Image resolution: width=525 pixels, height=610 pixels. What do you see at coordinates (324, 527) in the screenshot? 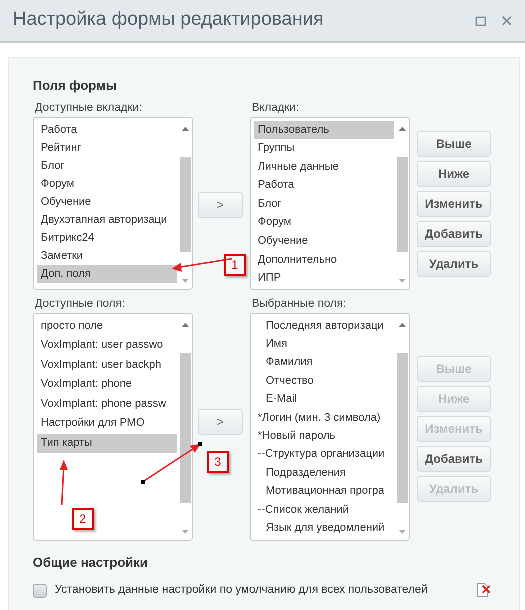
I see `list-item: Язык для уведомлений` at bounding box center [324, 527].